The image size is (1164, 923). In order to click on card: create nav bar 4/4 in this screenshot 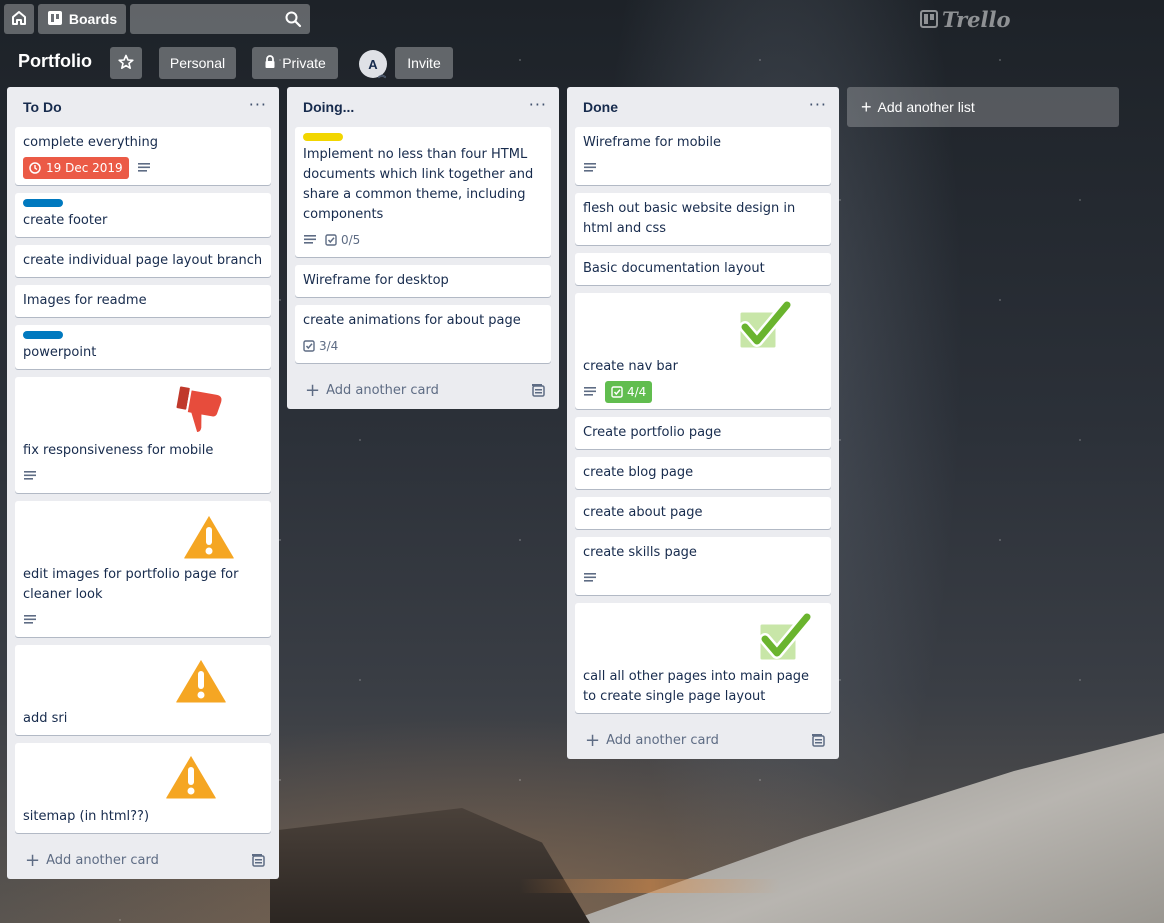, I will do `click(703, 351)`.